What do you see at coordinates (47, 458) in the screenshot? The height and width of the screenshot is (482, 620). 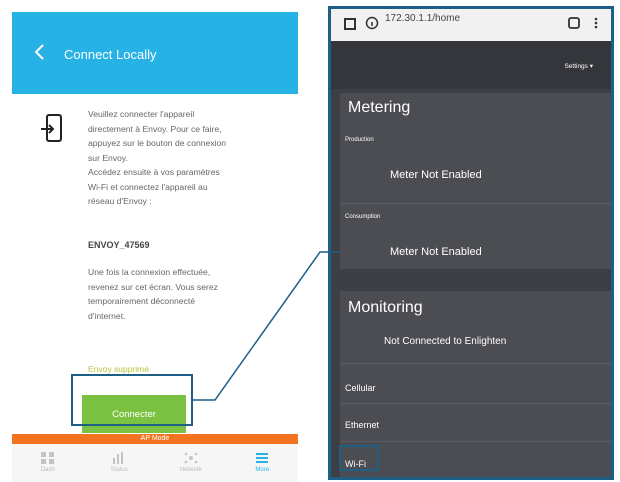 I see `dashboard-icon` at bounding box center [47, 458].